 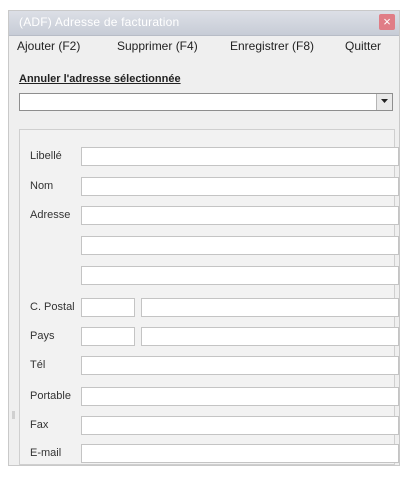 I want to click on city-input, so click(x=270, y=307).